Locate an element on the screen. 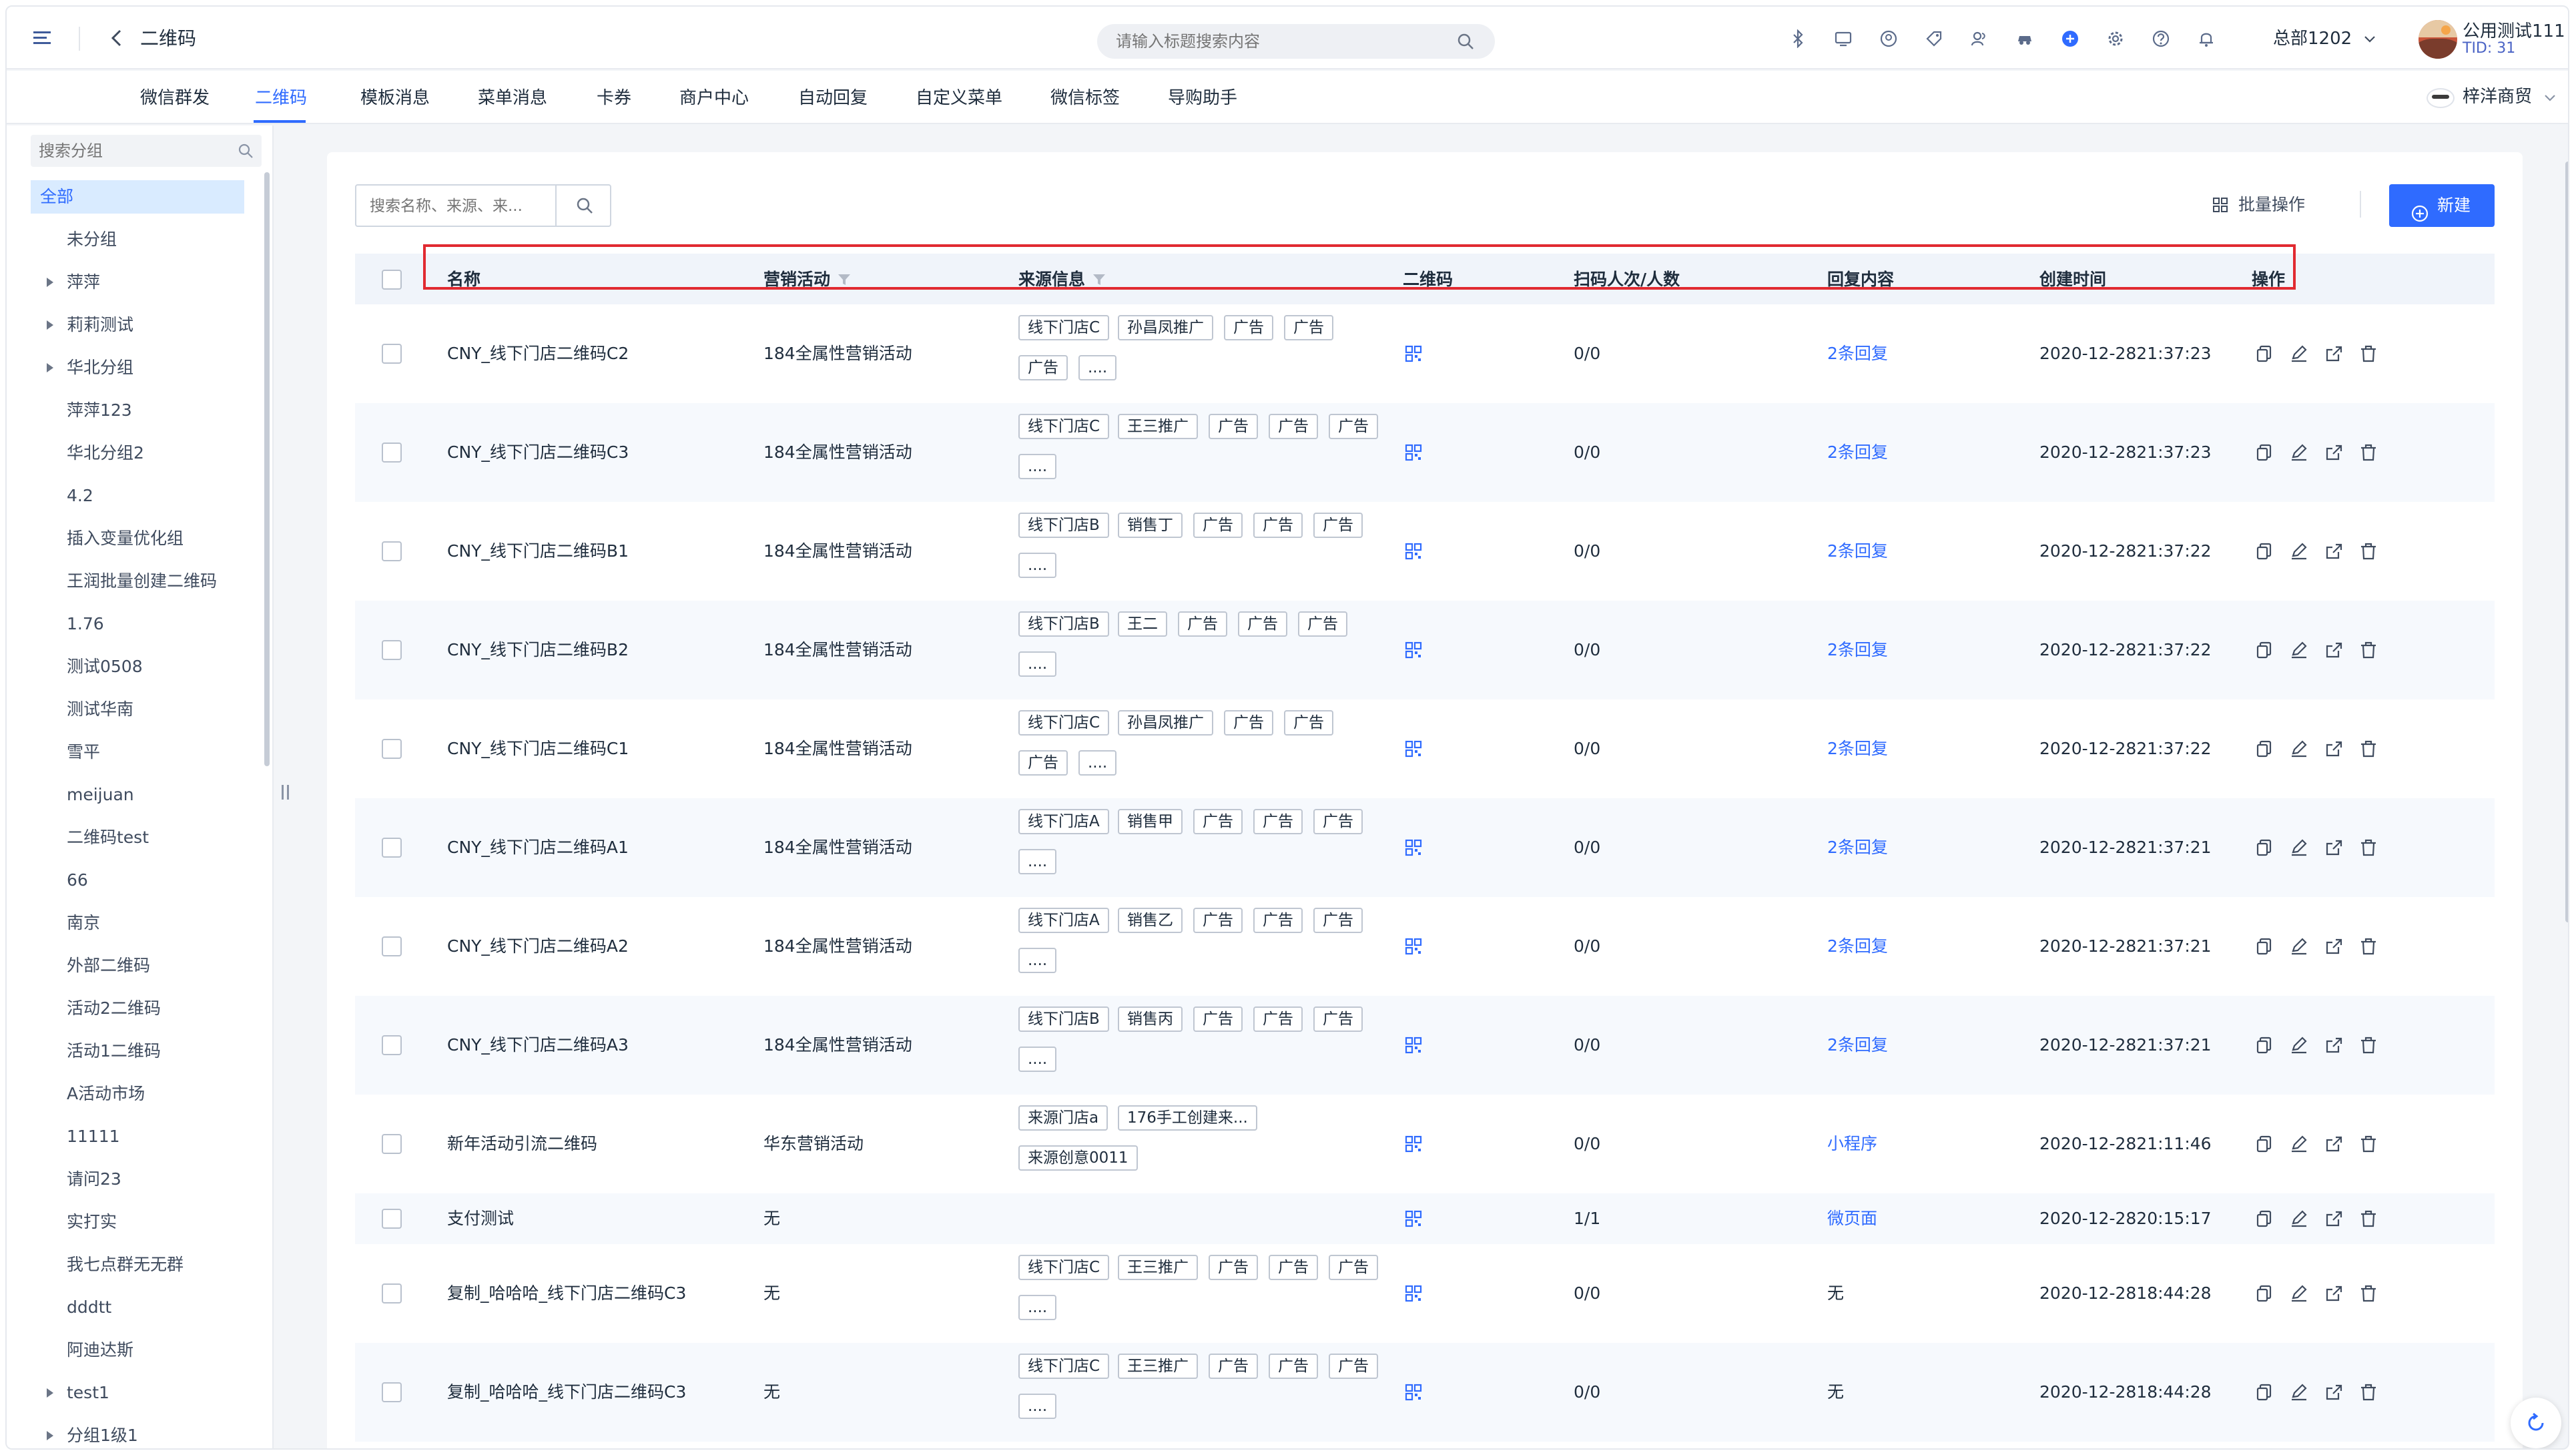  sidebar-group-item: 11111 is located at coordinates (137, 1136).